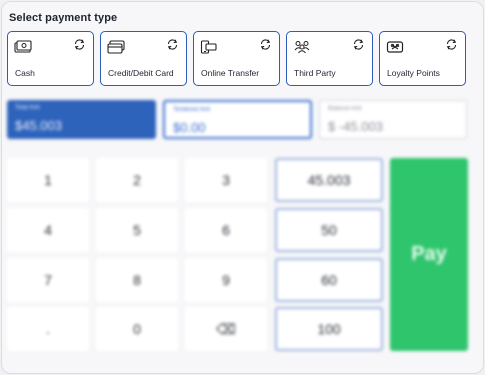 The image size is (485, 375). I want to click on keypad-key-8: 8, so click(137, 280).